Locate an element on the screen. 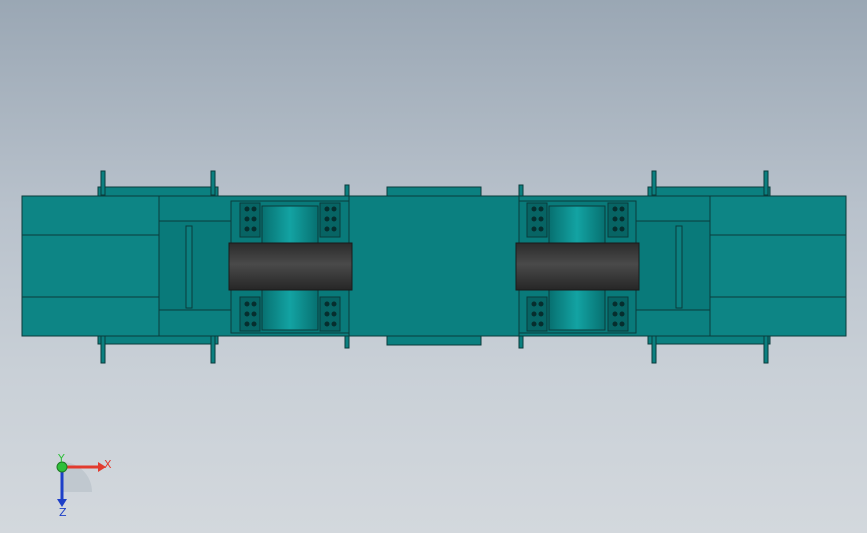 The width and height of the screenshot is (867, 533). right-roller-belt is located at coordinates (577, 266).